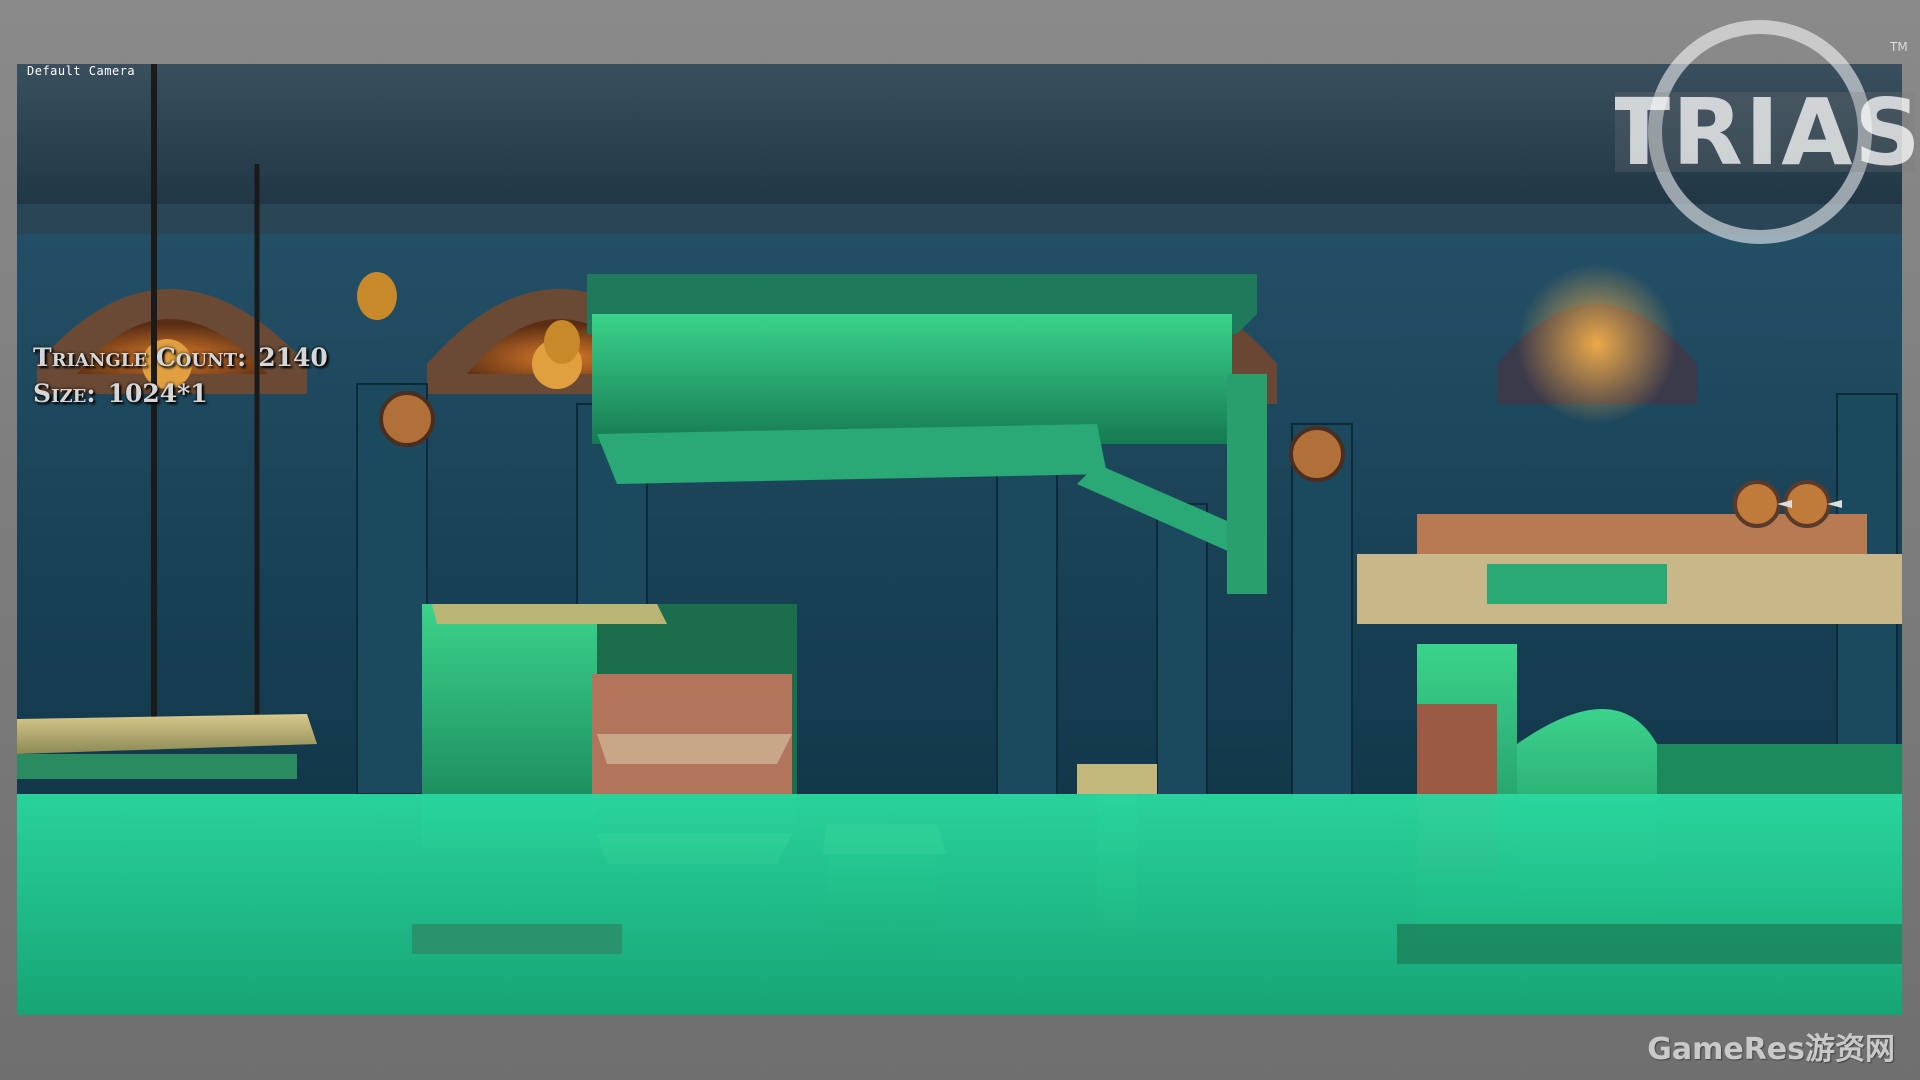 The image size is (1920, 1080). I want to click on trademark: TM, so click(1899, 47).